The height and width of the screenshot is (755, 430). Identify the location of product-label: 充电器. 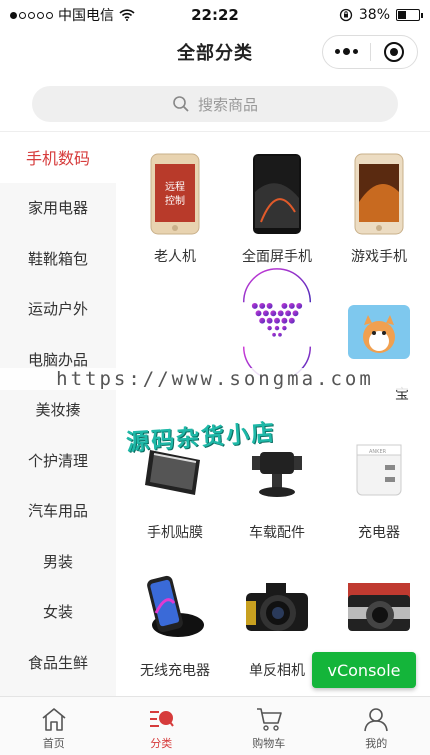
(379, 533).